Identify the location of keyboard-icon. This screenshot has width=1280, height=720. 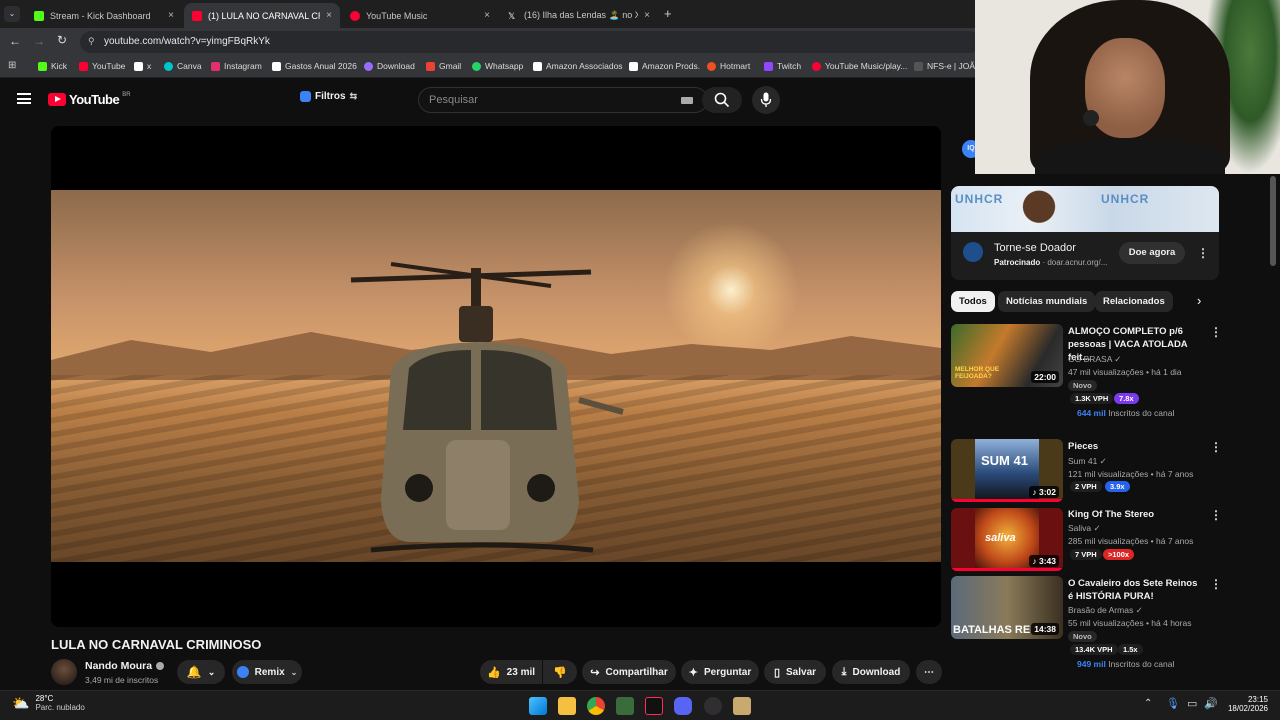
(687, 100).